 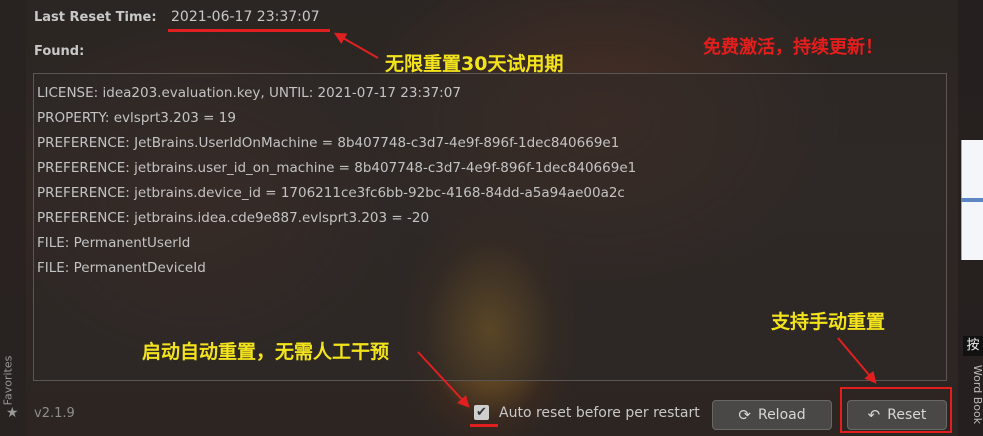 I want to click on reload-label: Reload, so click(x=781, y=415).